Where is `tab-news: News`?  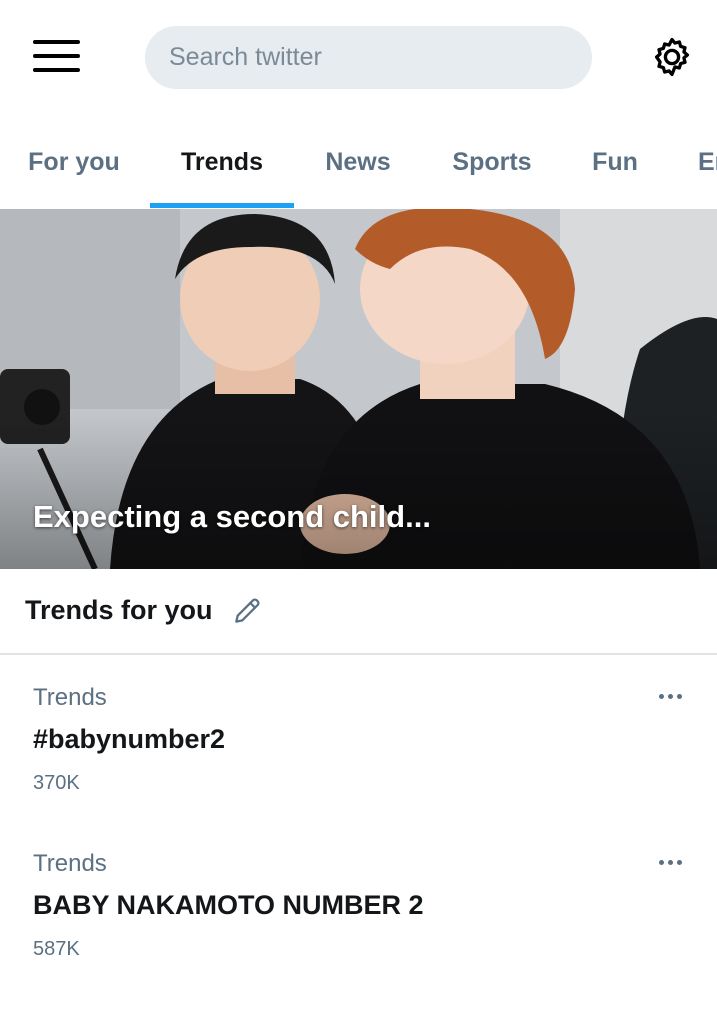 tab-news: News is located at coordinates (358, 162).